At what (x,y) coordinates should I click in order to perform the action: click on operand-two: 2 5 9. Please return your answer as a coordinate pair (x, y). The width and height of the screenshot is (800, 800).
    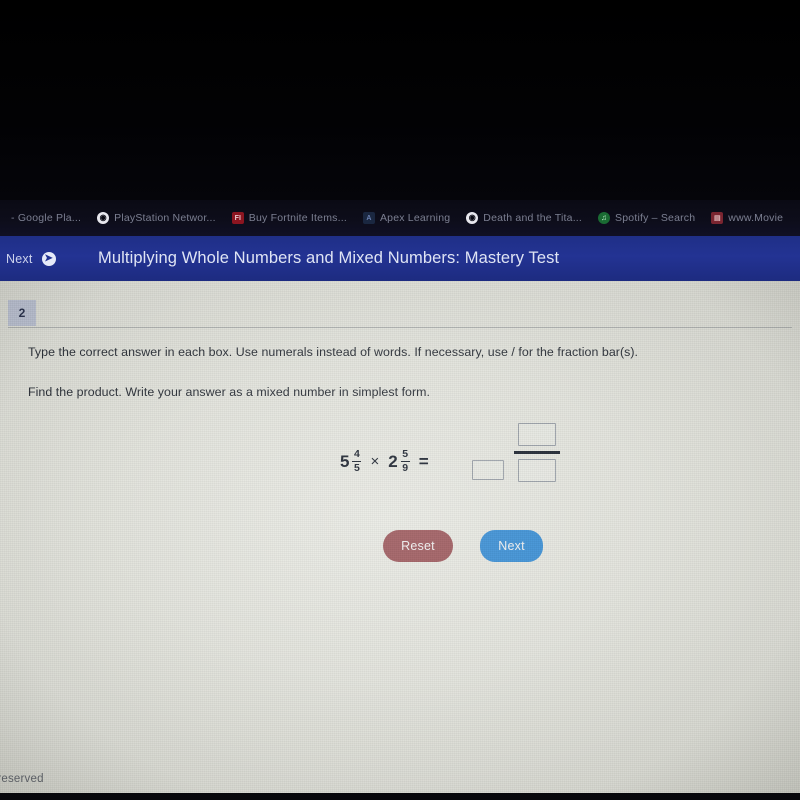
    Looking at the image, I should click on (399, 461).